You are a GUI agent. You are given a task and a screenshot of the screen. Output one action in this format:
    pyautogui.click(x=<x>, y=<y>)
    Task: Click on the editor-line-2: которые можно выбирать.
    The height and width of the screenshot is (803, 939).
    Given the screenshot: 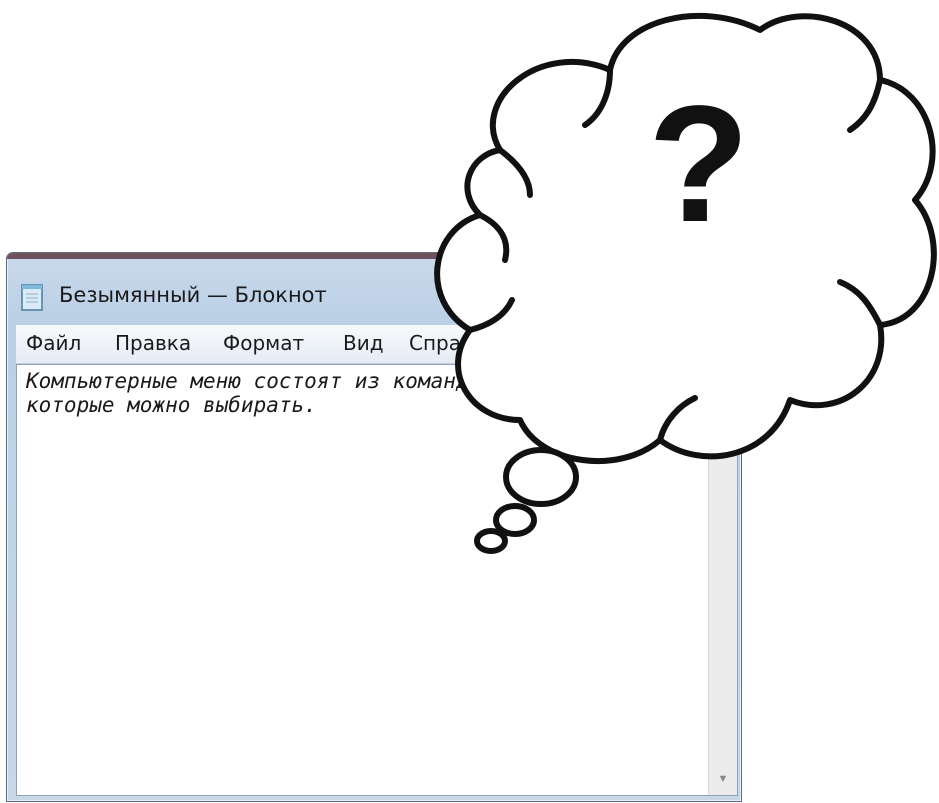 What is the action you would take?
    pyautogui.click(x=171, y=405)
    